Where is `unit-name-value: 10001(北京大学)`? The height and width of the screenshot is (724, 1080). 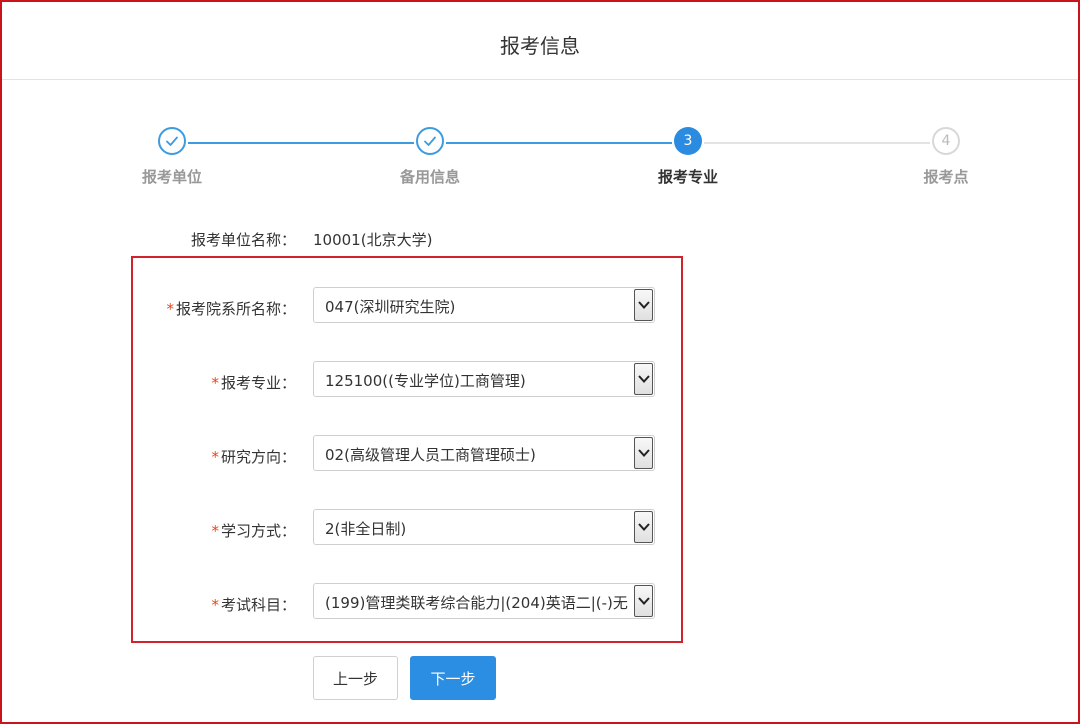 unit-name-value: 10001(北京大学) is located at coordinates (373, 240).